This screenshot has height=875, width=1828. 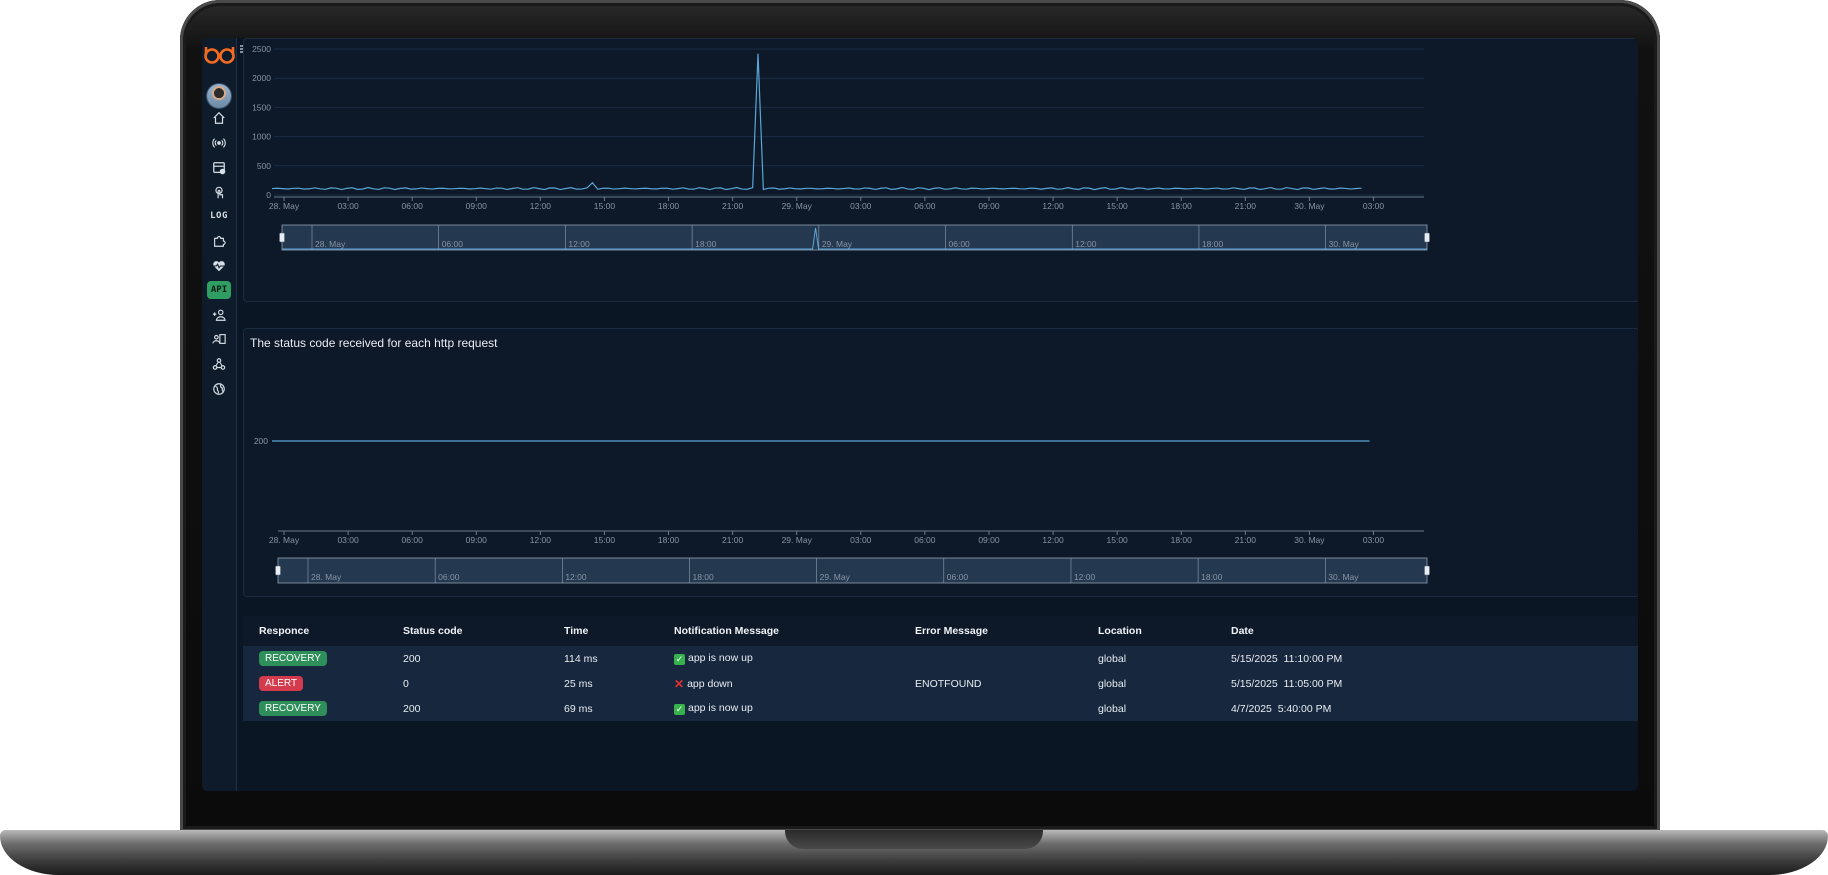 What do you see at coordinates (1281, 708) in the screenshot?
I see `date-cell: 4/7/2025 5:40:00 PM` at bounding box center [1281, 708].